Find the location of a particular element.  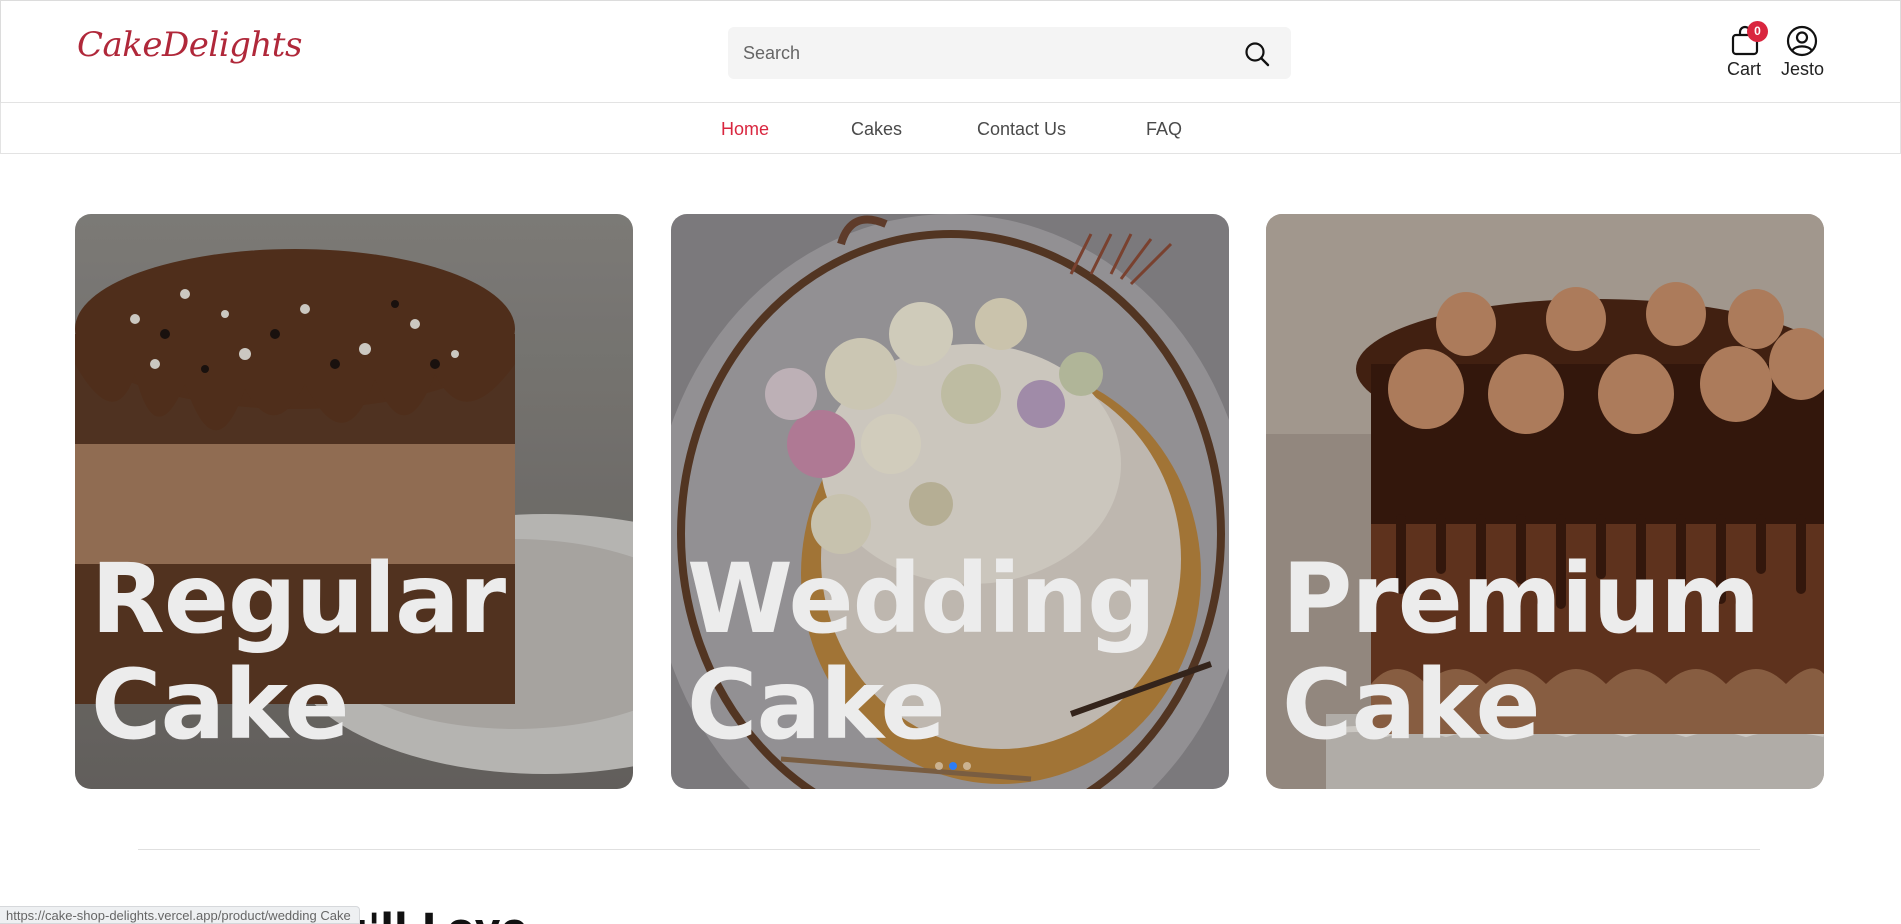

main-nav: Home Cakes Contact Us FAQ is located at coordinates (950, 128).